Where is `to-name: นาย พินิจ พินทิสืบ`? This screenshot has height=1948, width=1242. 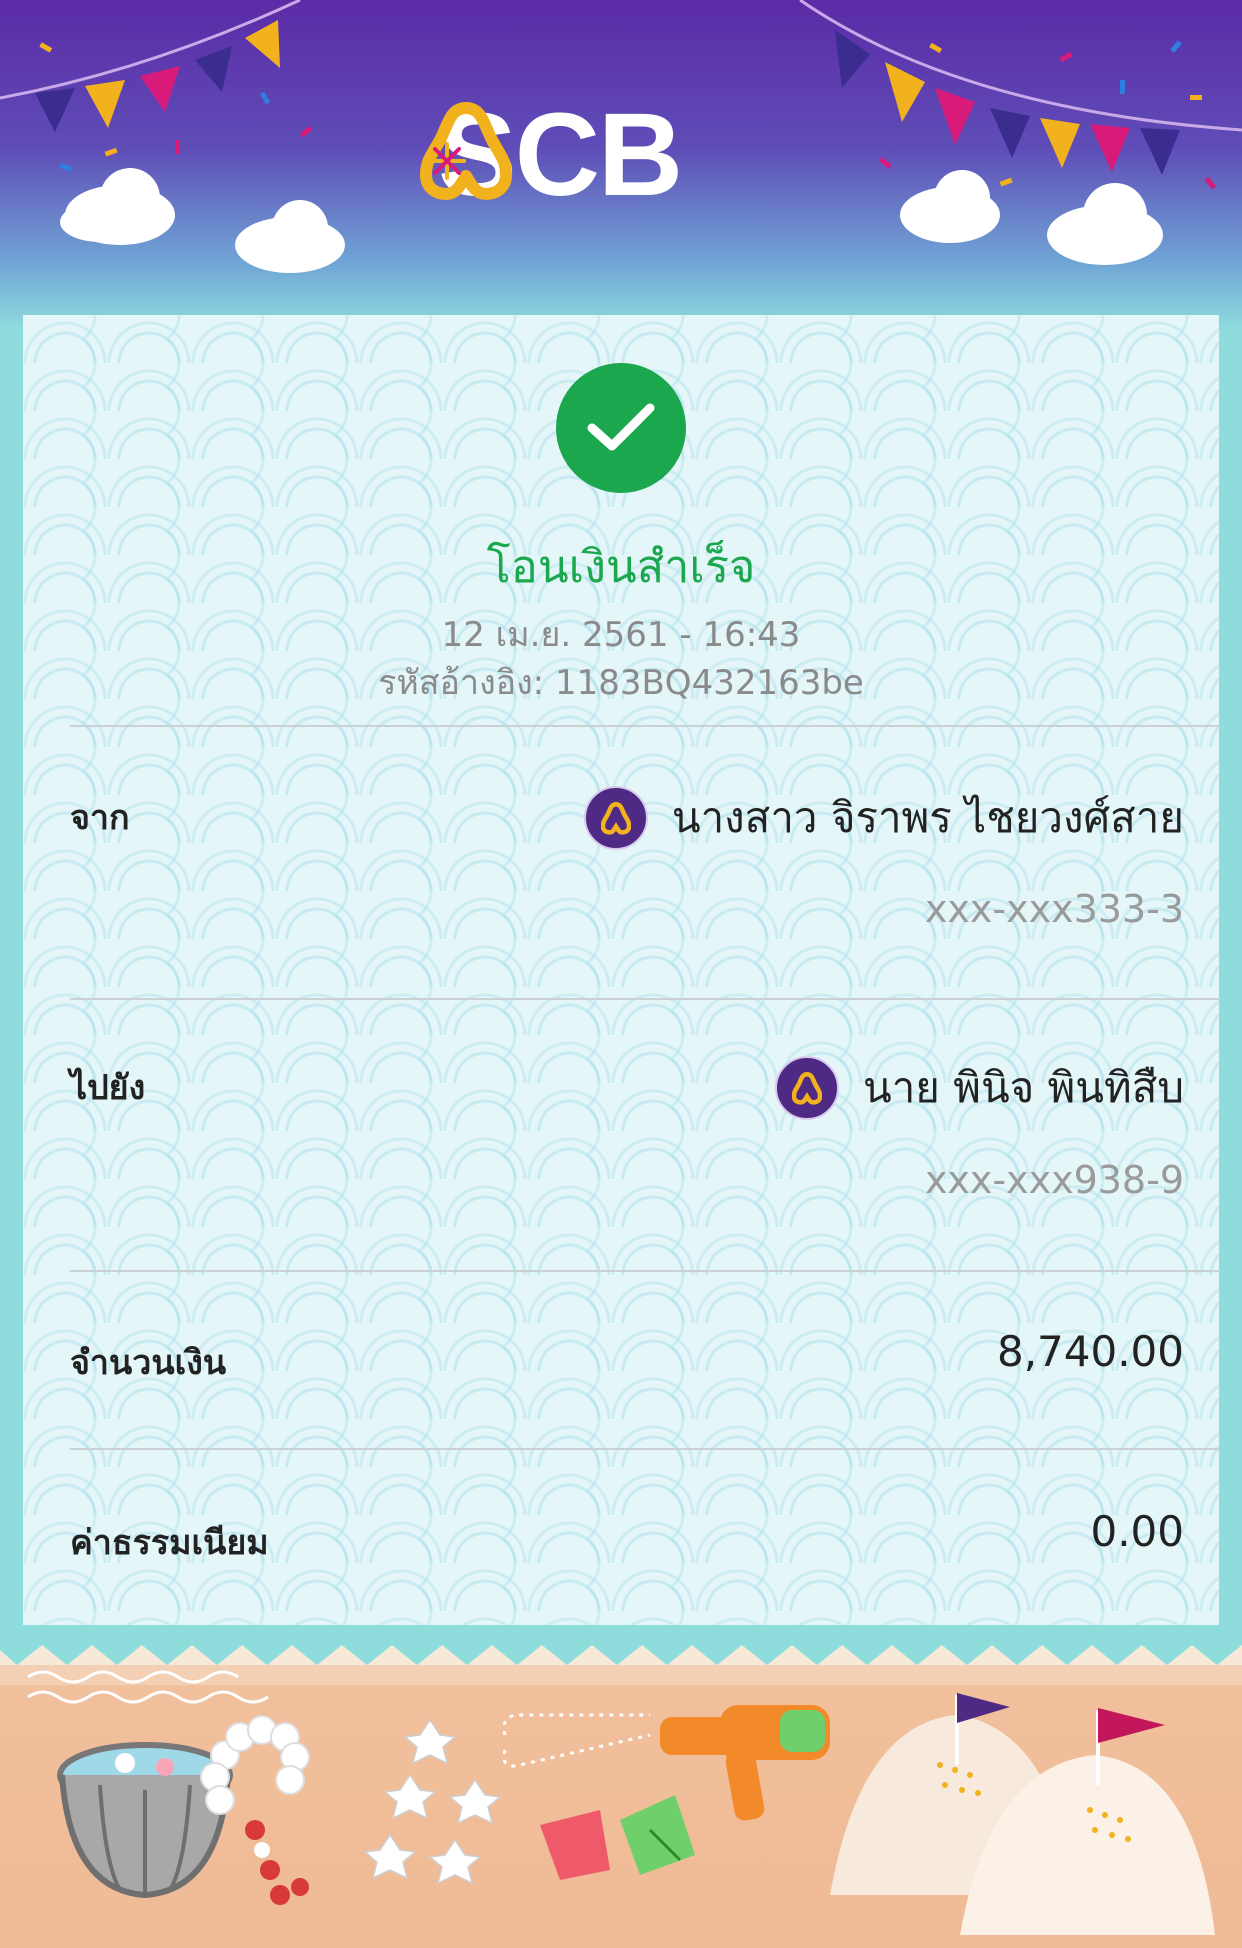
to-name: นาย พินิจ พินทิสืบ is located at coordinates (1023, 1087).